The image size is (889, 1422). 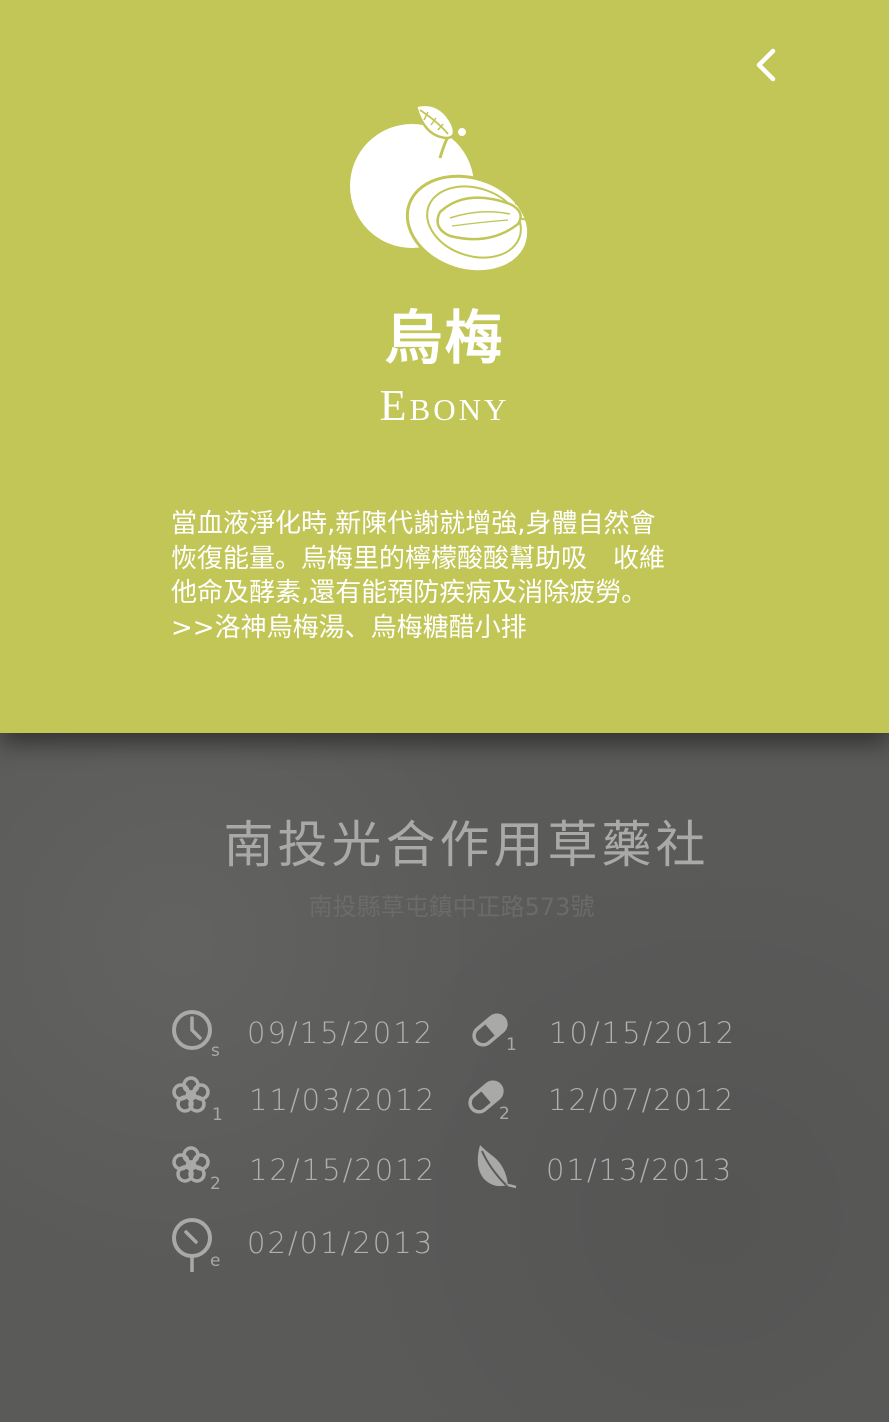 I want to click on svg-text: s, so click(x=215, y=1049).